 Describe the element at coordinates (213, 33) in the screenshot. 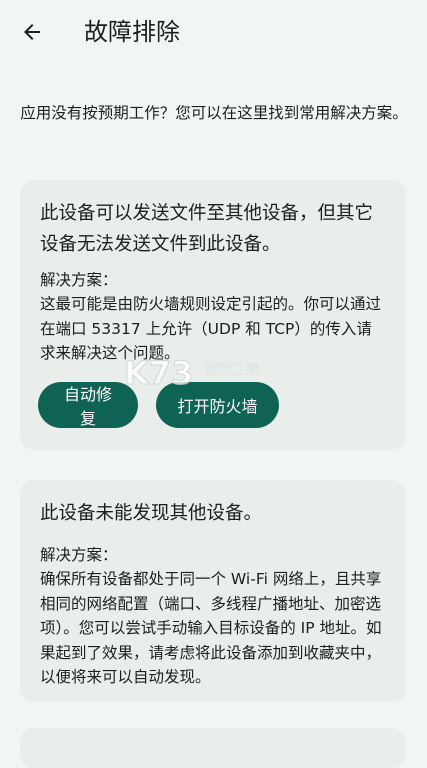

I see `app-bar: 故障排除` at that location.